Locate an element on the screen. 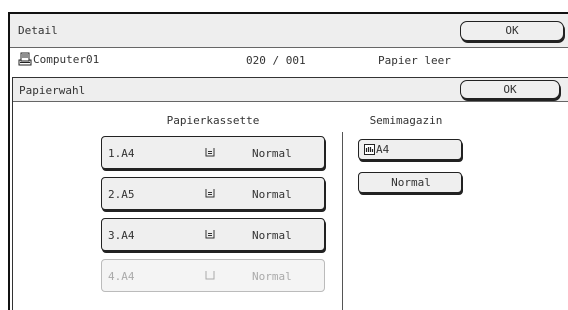 The height and width of the screenshot is (310, 568). tray-1-button: 1.A4 Normal is located at coordinates (213, 152).